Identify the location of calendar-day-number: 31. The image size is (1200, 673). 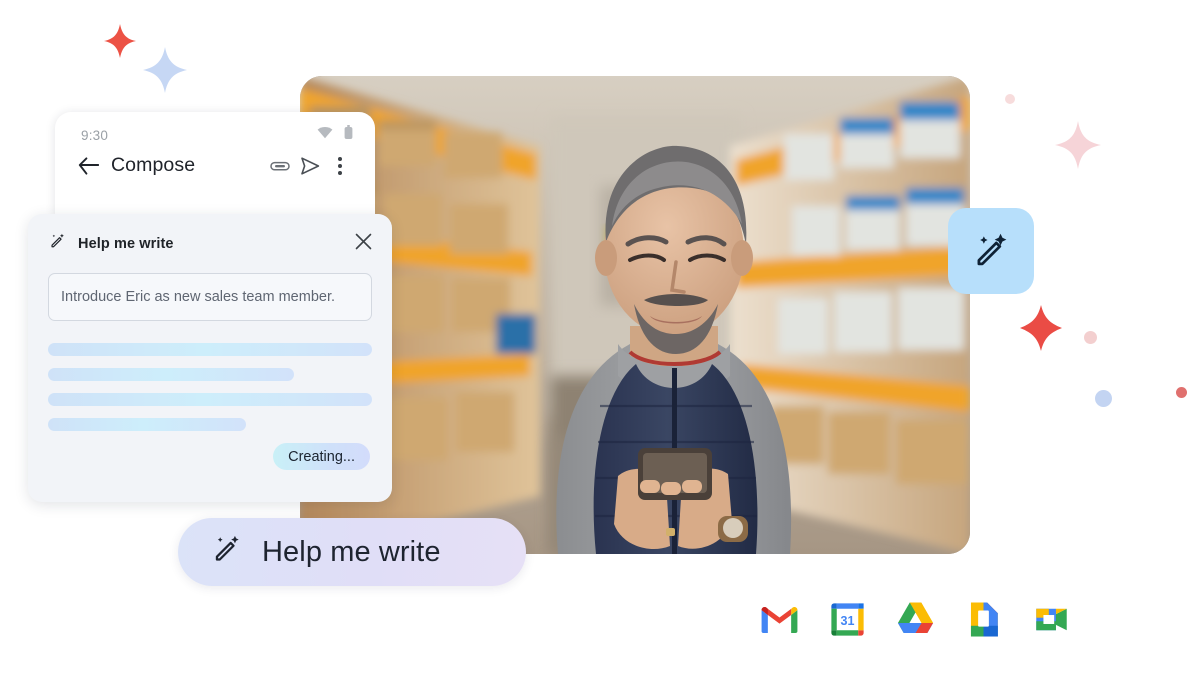
(848, 621).